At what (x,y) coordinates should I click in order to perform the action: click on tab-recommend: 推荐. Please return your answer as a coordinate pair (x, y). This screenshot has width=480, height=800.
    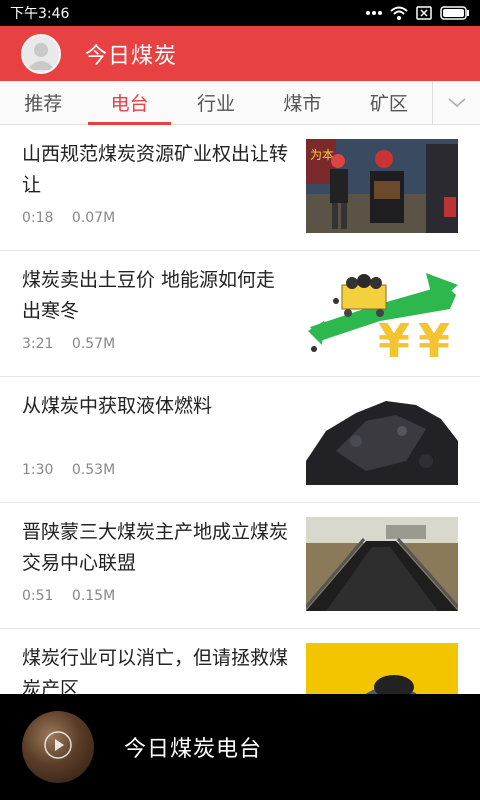
    Looking at the image, I should click on (43, 102).